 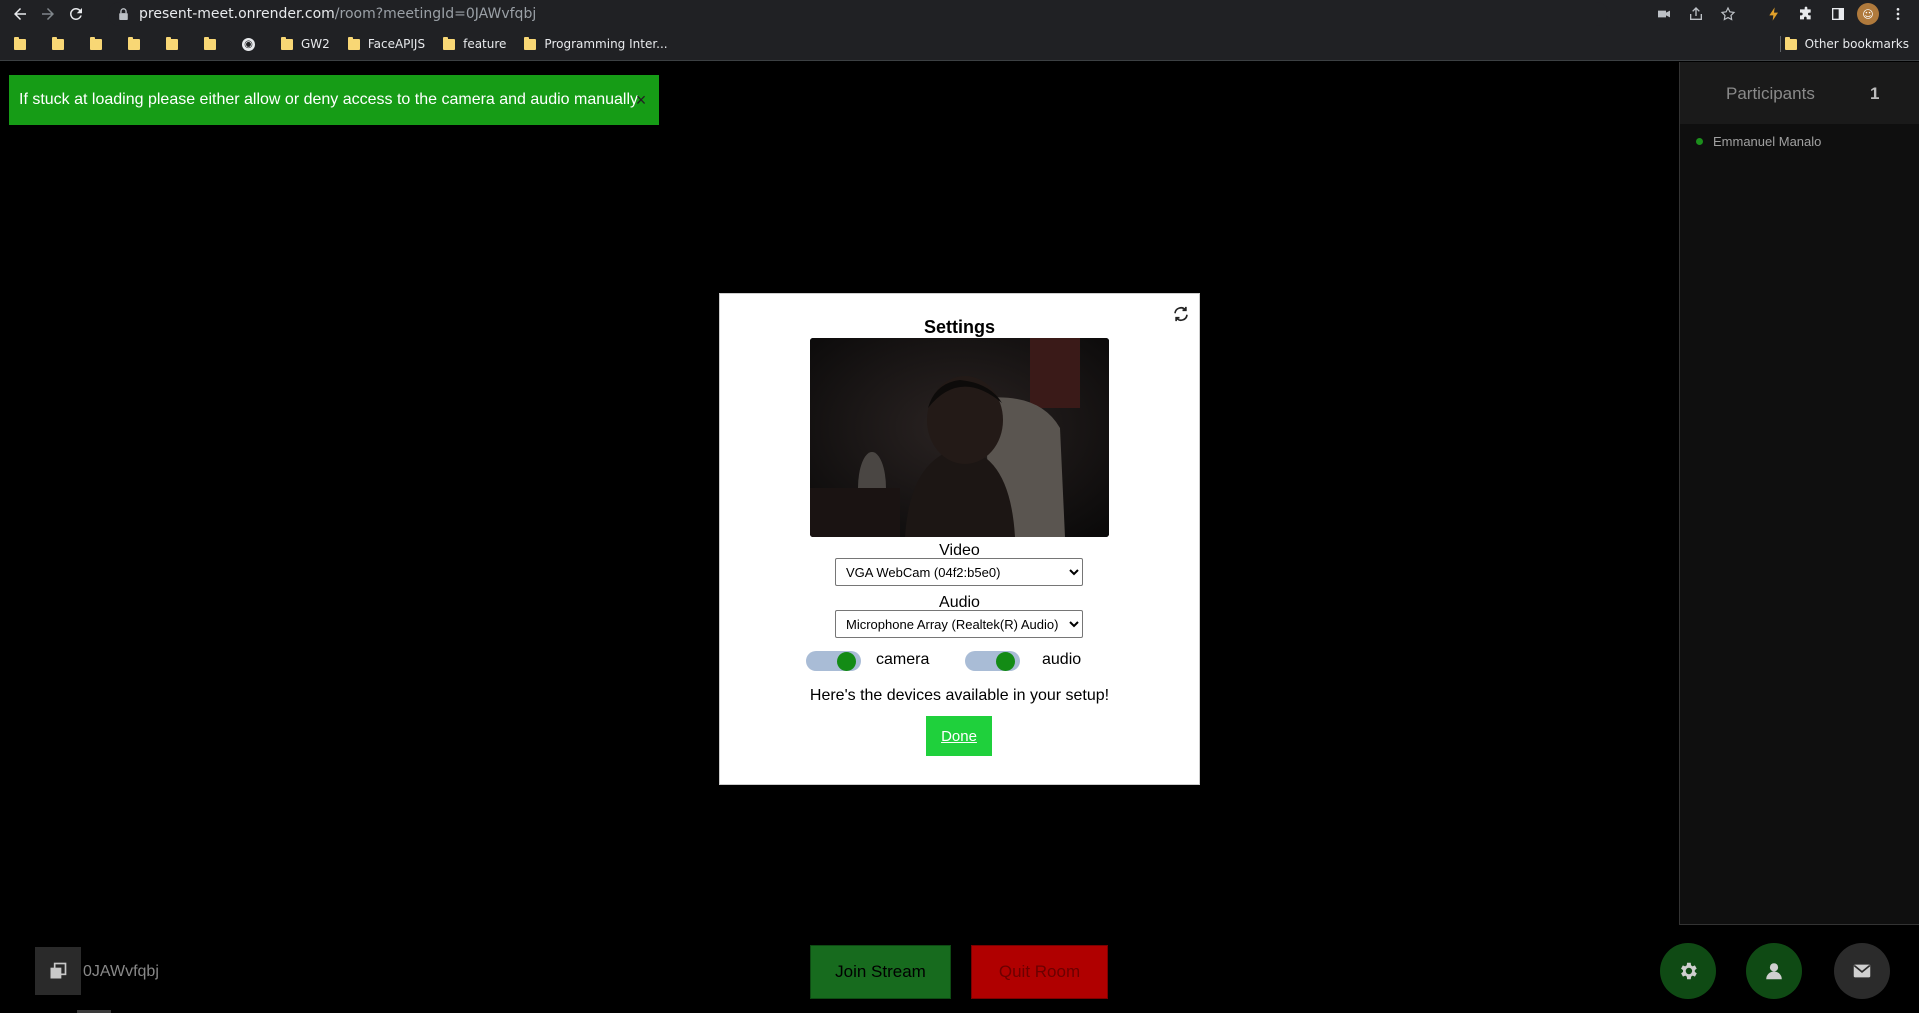 What do you see at coordinates (1039, 972) in the screenshot?
I see `quit-room-button: Quit Room` at bounding box center [1039, 972].